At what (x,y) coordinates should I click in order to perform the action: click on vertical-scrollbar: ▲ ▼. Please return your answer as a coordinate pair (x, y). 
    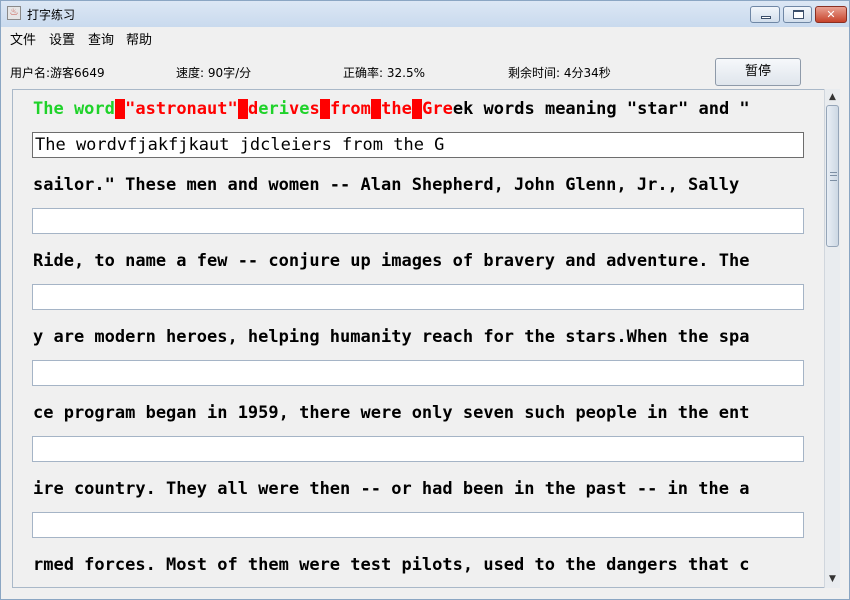
    Looking at the image, I should click on (832, 338).